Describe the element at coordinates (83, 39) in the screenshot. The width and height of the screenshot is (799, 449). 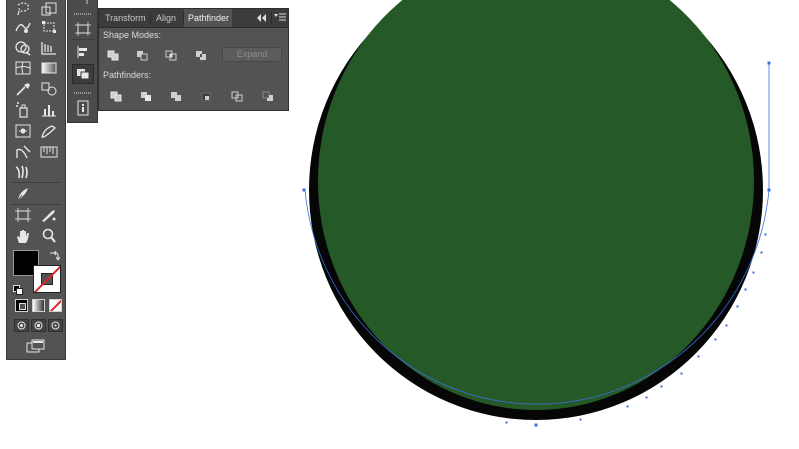
I see `dock-separator` at that location.